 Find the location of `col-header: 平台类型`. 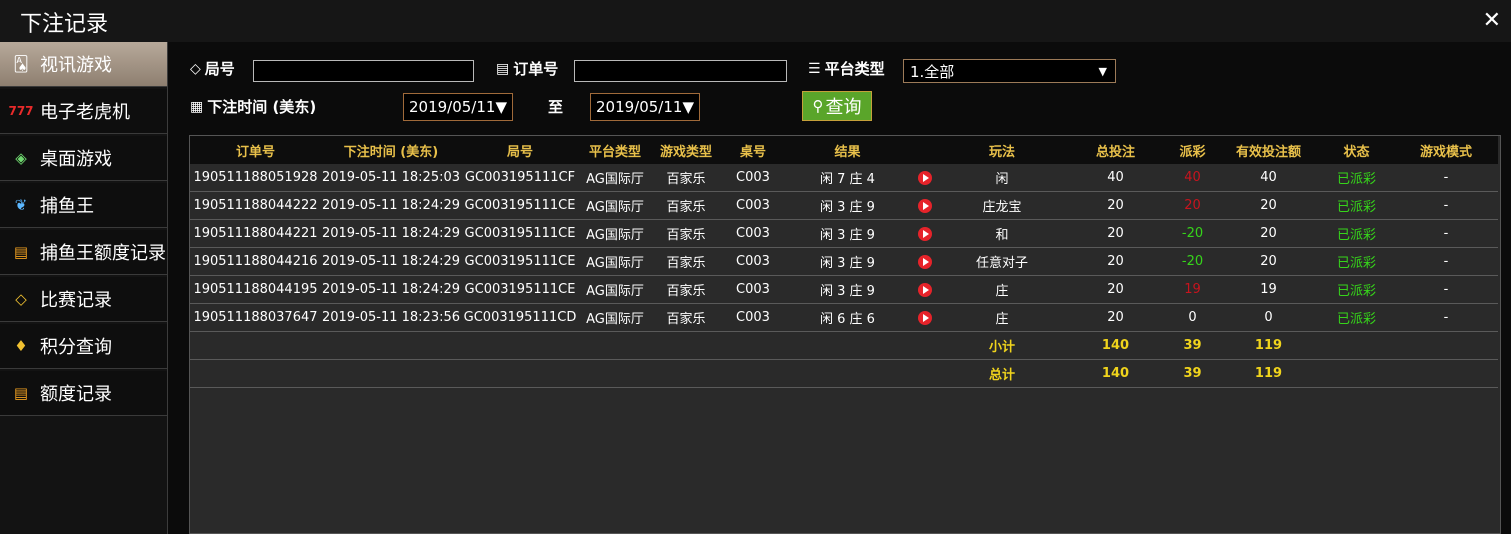

col-header: 平台类型 is located at coordinates (615, 150).